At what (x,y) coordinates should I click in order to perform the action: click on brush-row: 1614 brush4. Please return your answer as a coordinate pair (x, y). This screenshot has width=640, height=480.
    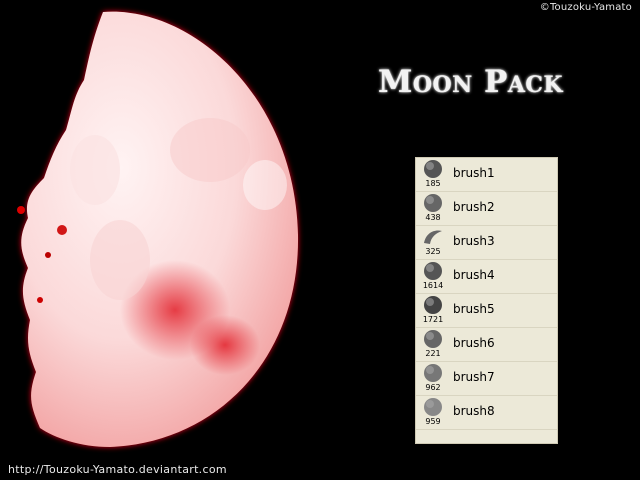
    Looking at the image, I should click on (486, 277).